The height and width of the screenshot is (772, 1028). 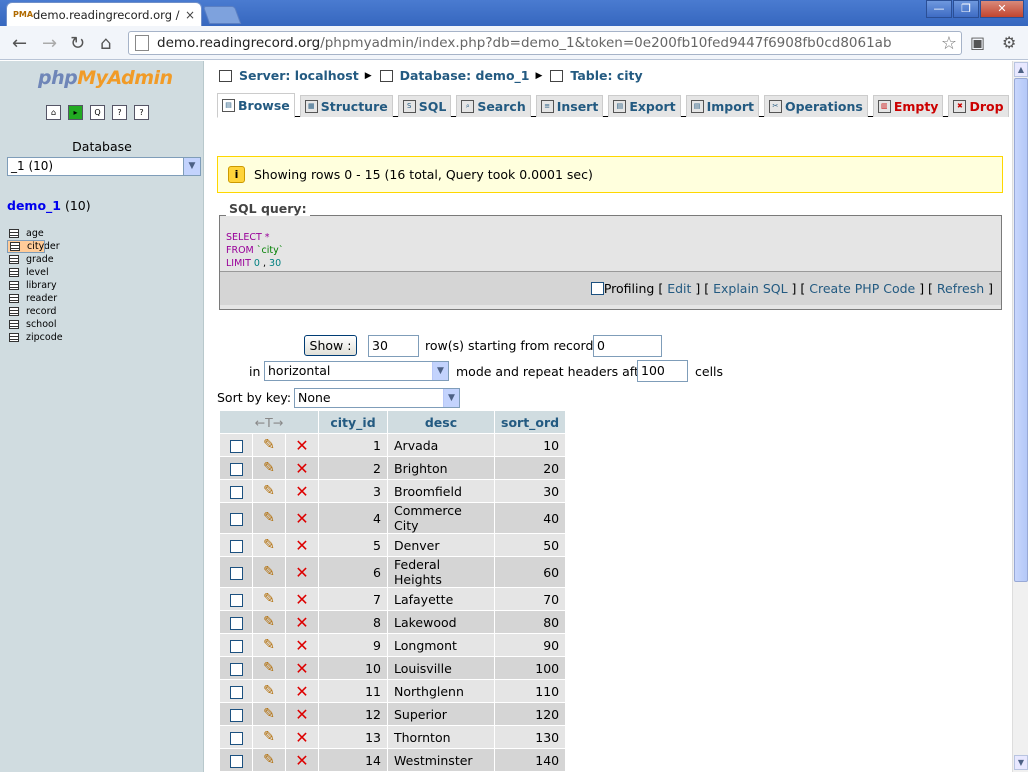 I want to click on extension-icon: ▣, so click(x=977, y=42).